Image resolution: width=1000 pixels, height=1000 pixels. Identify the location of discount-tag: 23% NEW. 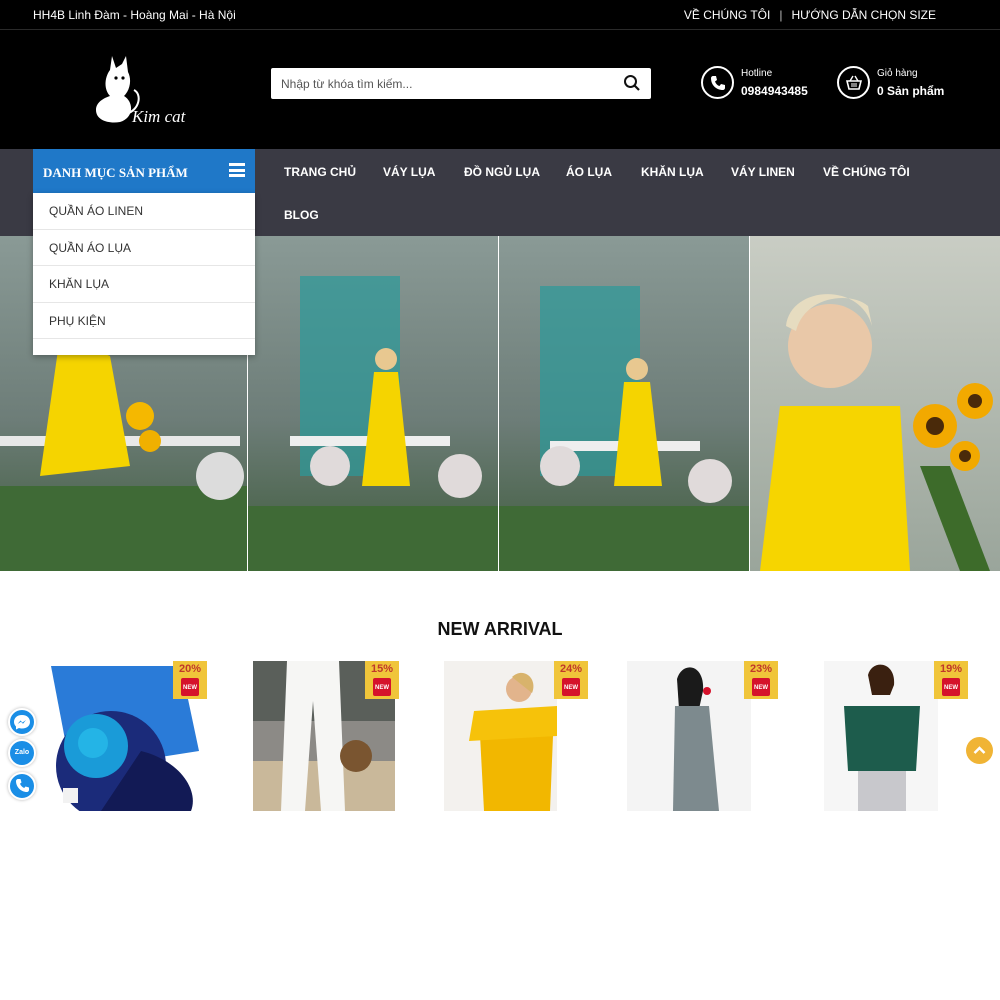
(761, 680).